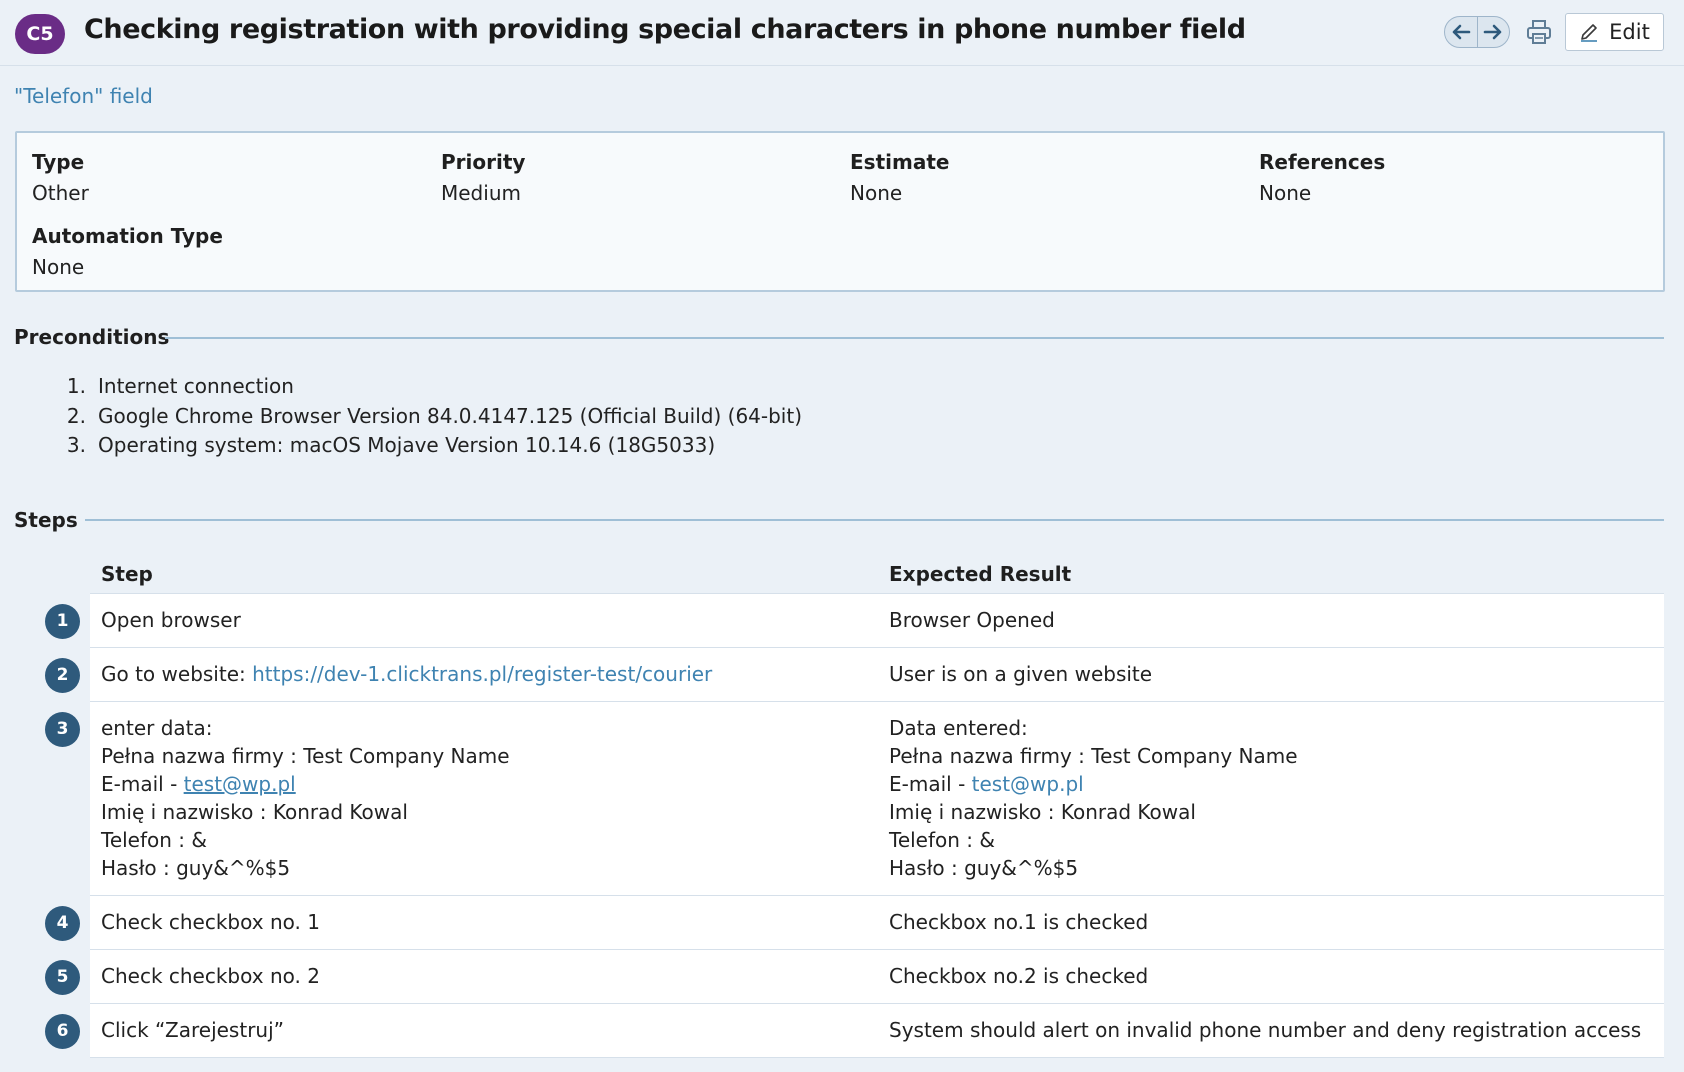 This screenshot has height=1072, width=1684. I want to click on previous-case-button, so click(1461, 32).